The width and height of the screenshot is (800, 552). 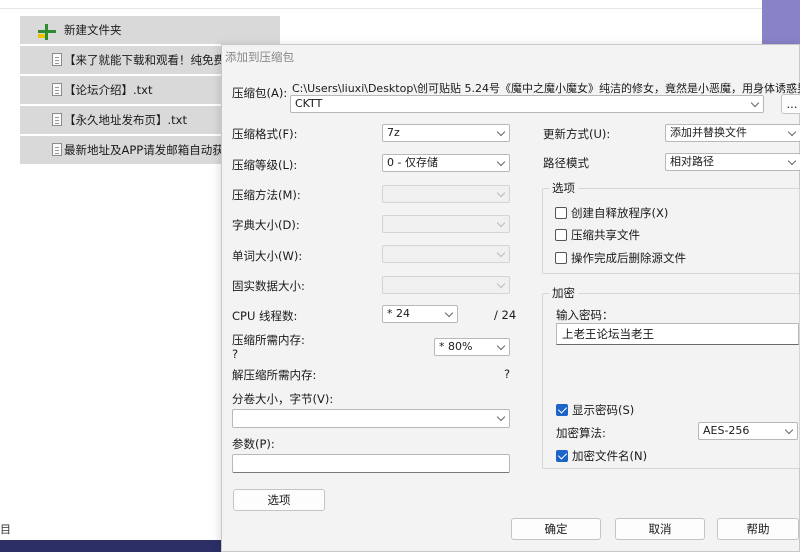 I want to click on sfx-checkbox, so click(x=561, y=213).